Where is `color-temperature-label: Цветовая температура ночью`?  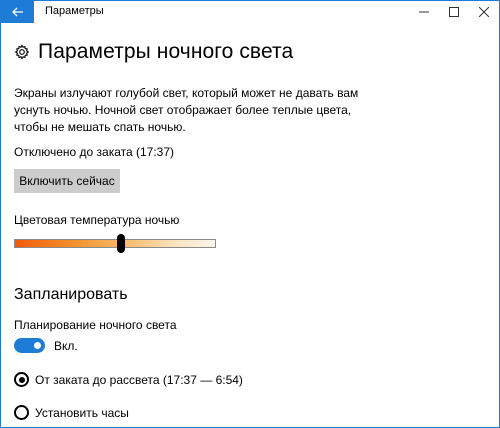 color-temperature-label: Цветовая температура ночью is located at coordinates (97, 220).